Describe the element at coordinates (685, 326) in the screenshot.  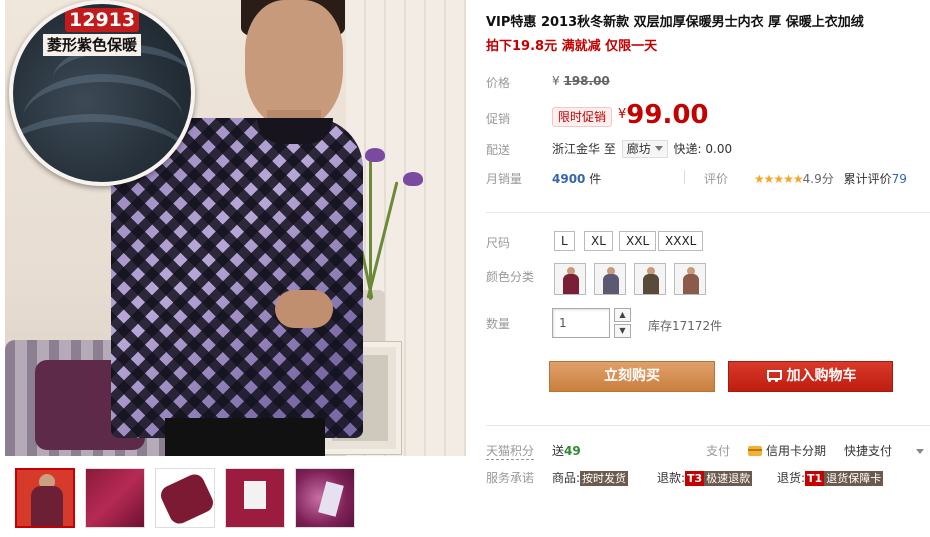
I see `stock-count: 库存17172件` at that location.